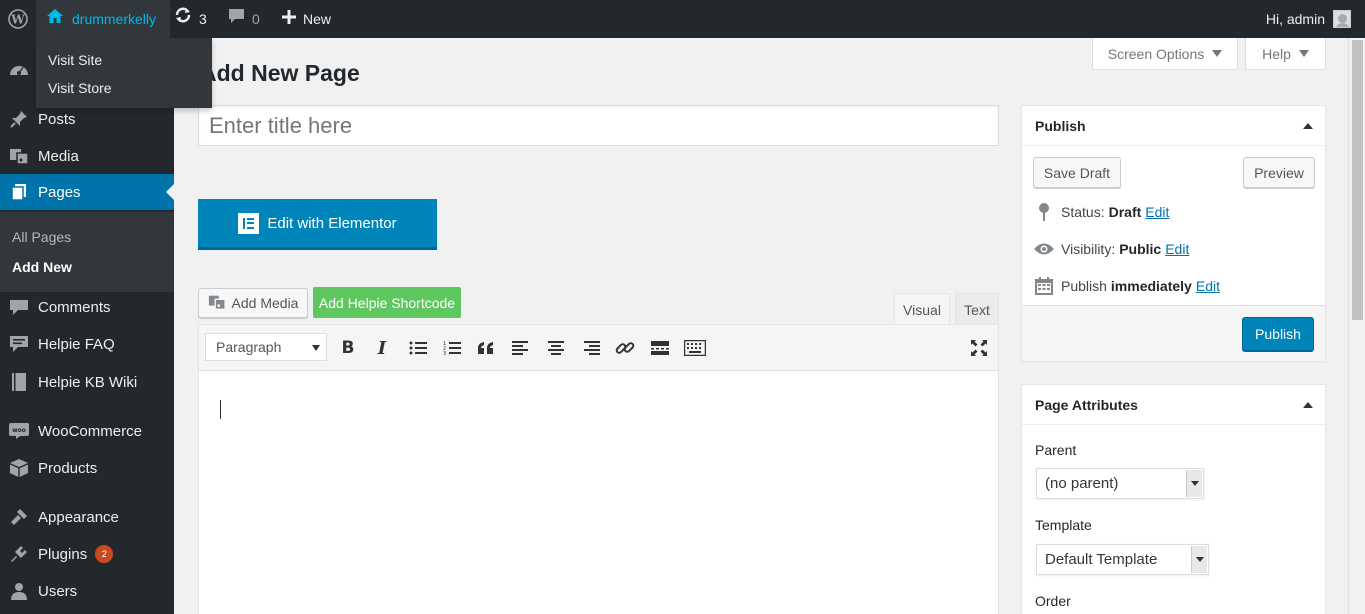 The width and height of the screenshot is (1365, 614). I want to click on help-button: Help, so click(1285, 54).